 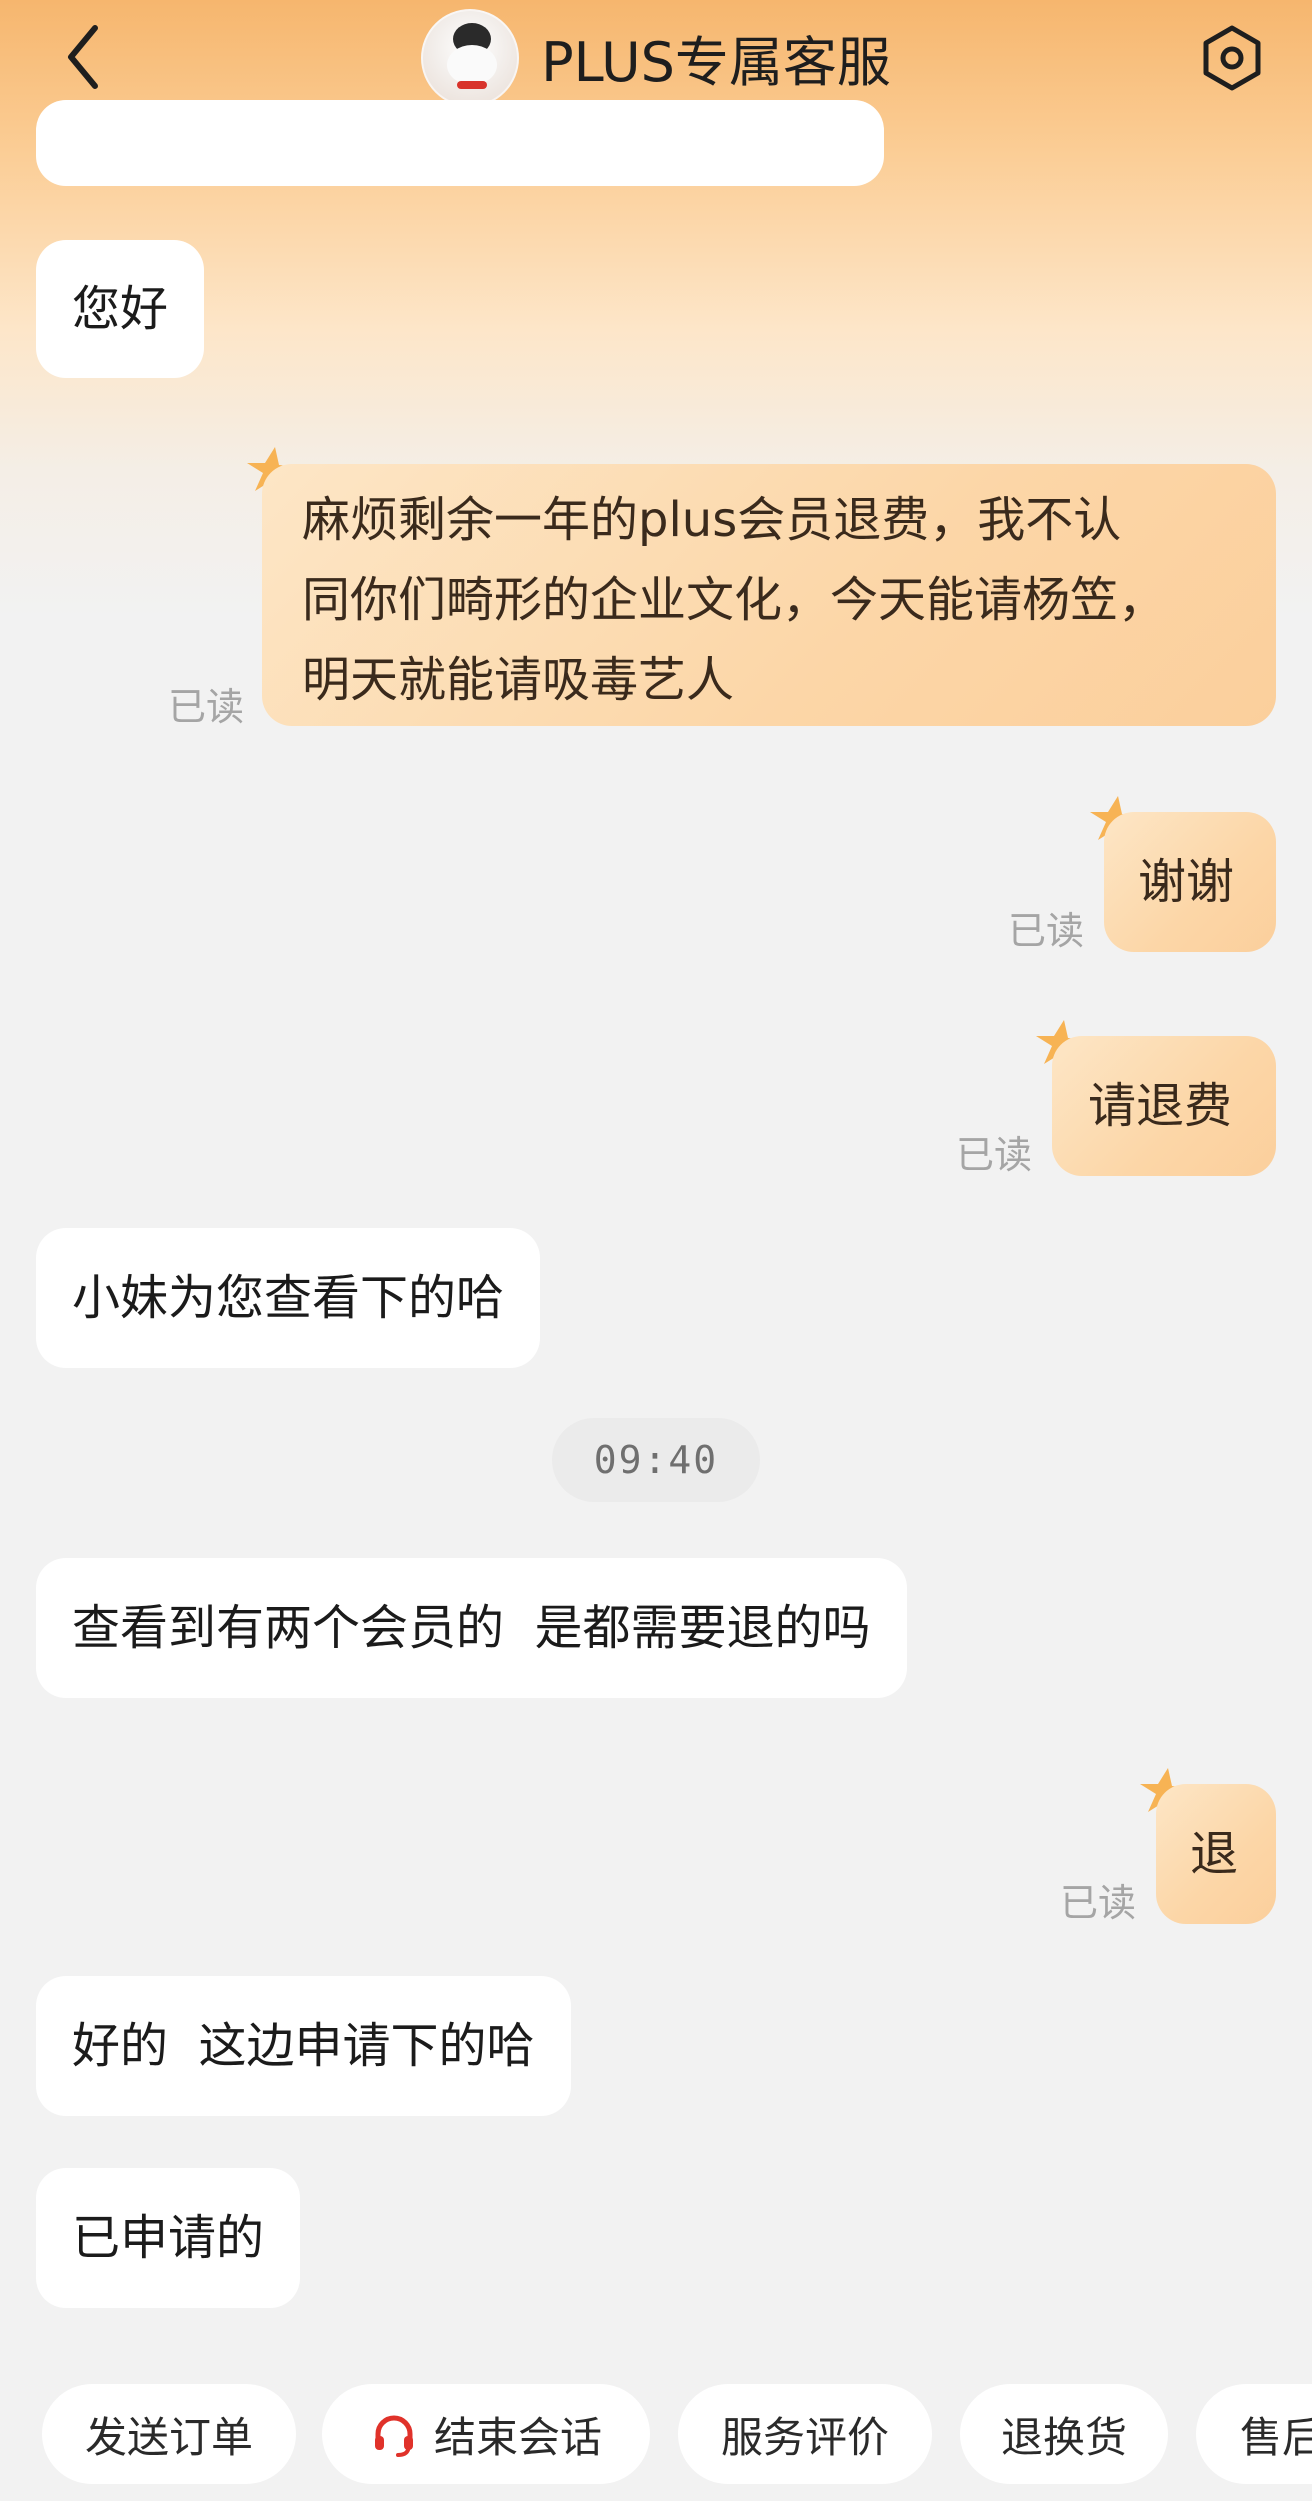 I want to click on quick-action-service-rating: 服务评价, so click(x=805, y=2434).